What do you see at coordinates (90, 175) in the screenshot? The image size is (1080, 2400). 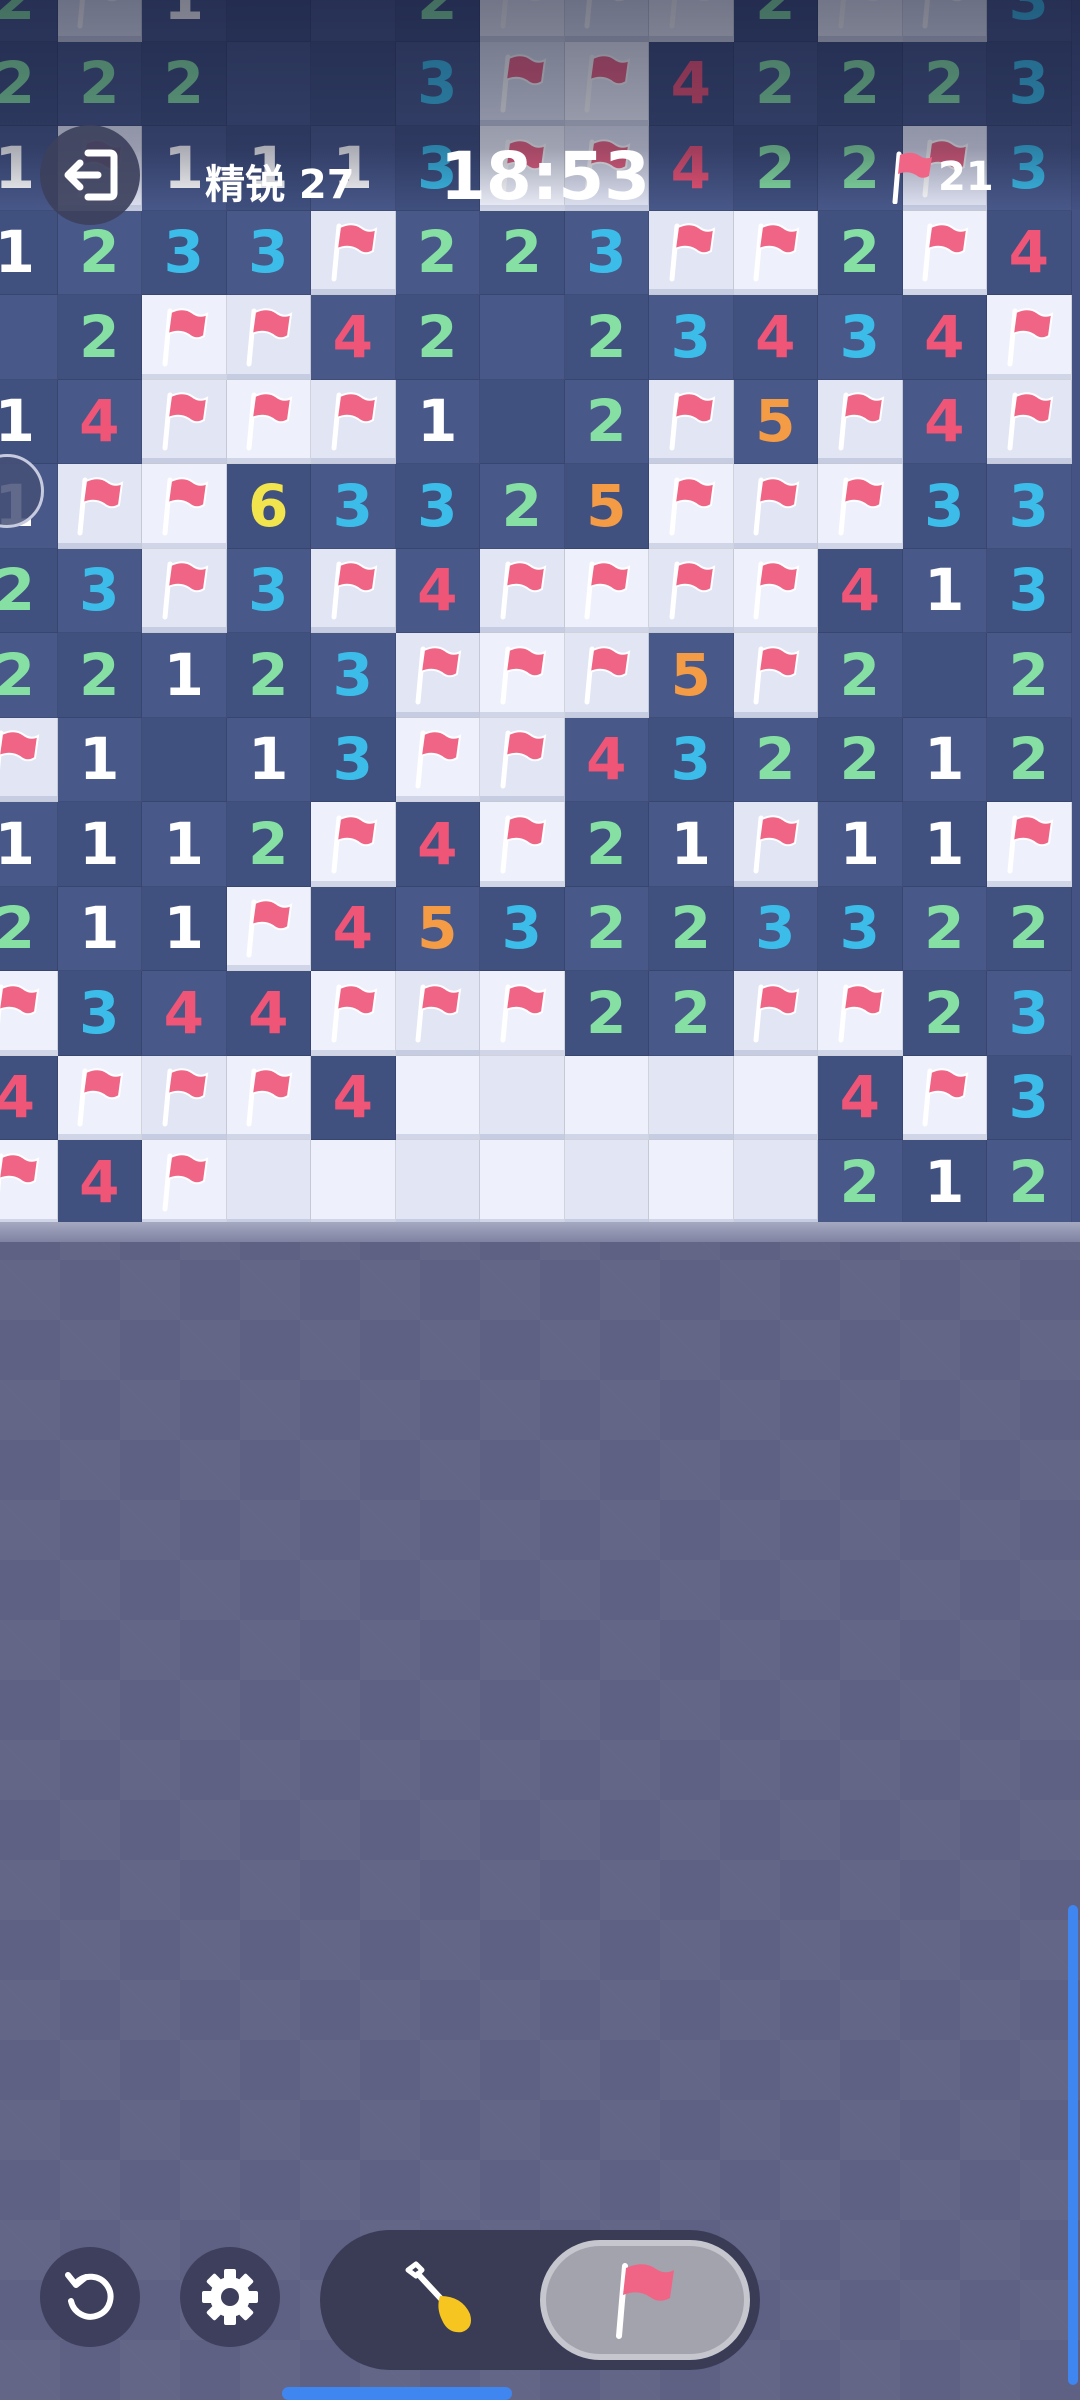 I see `exit-button` at bounding box center [90, 175].